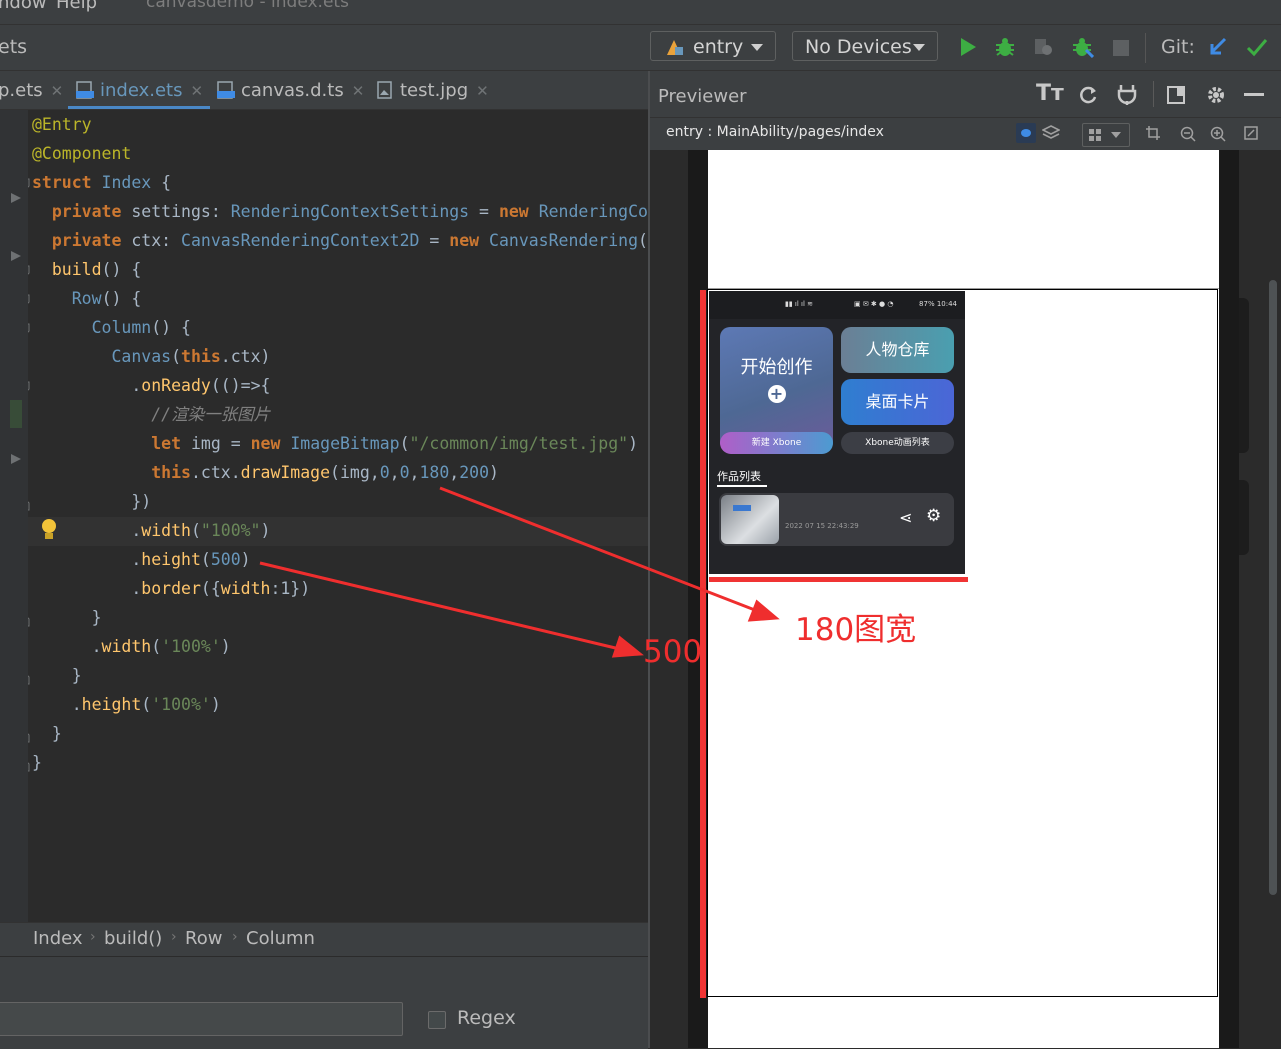  Describe the element at coordinates (673, 652) in the screenshot. I see `height-annotation: 500` at that location.